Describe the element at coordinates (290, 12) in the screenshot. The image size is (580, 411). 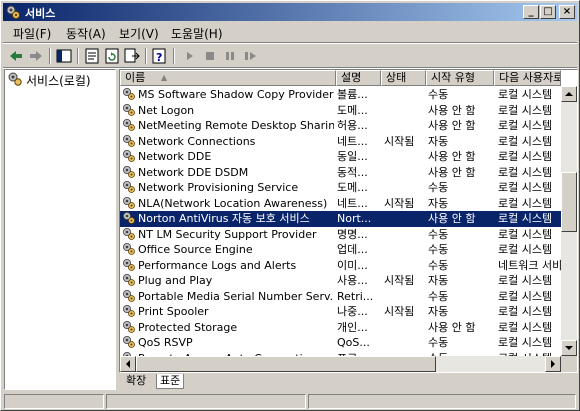
I see `title-bar: 서비스 _ □ ×` at that location.